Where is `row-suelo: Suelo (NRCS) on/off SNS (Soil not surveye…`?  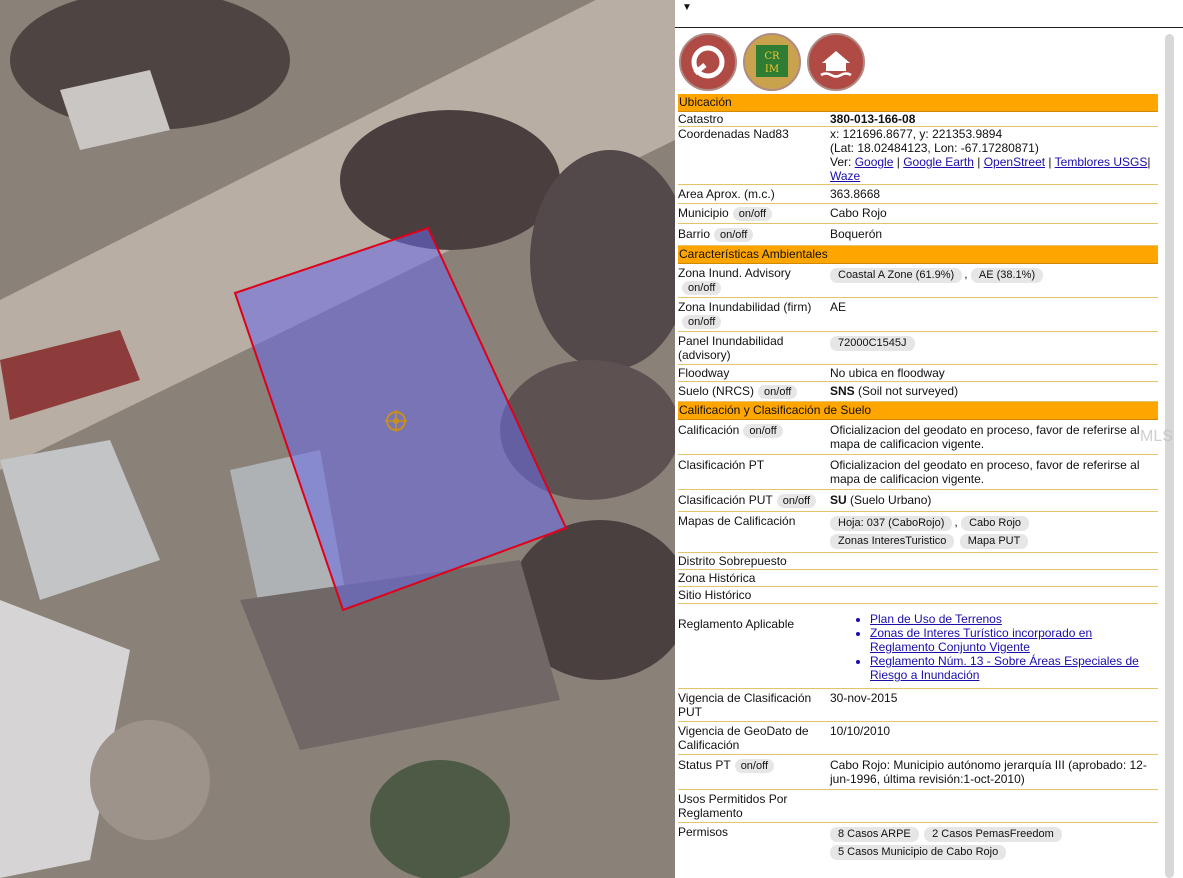 row-suelo: Suelo (NRCS) on/off SNS (Soil not surveye… is located at coordinates (918, 392).